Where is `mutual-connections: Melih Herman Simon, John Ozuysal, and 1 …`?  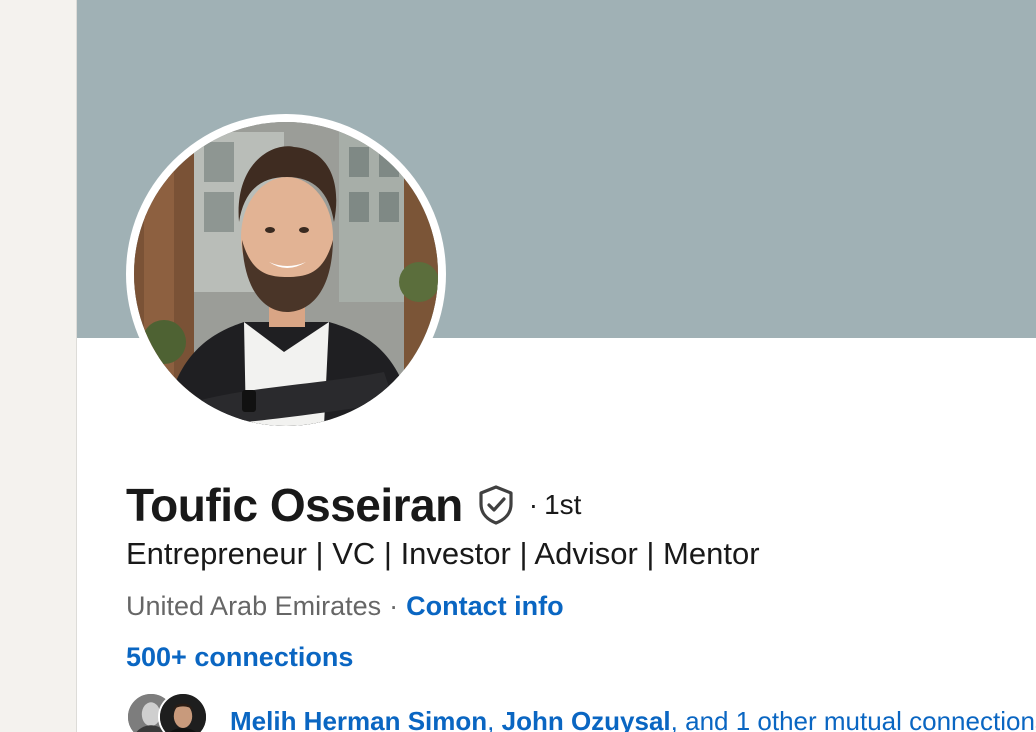
mutual-connections: Melih Herman Simon, John Ozuysal, and 1 … is located at coordinates (581, 712).